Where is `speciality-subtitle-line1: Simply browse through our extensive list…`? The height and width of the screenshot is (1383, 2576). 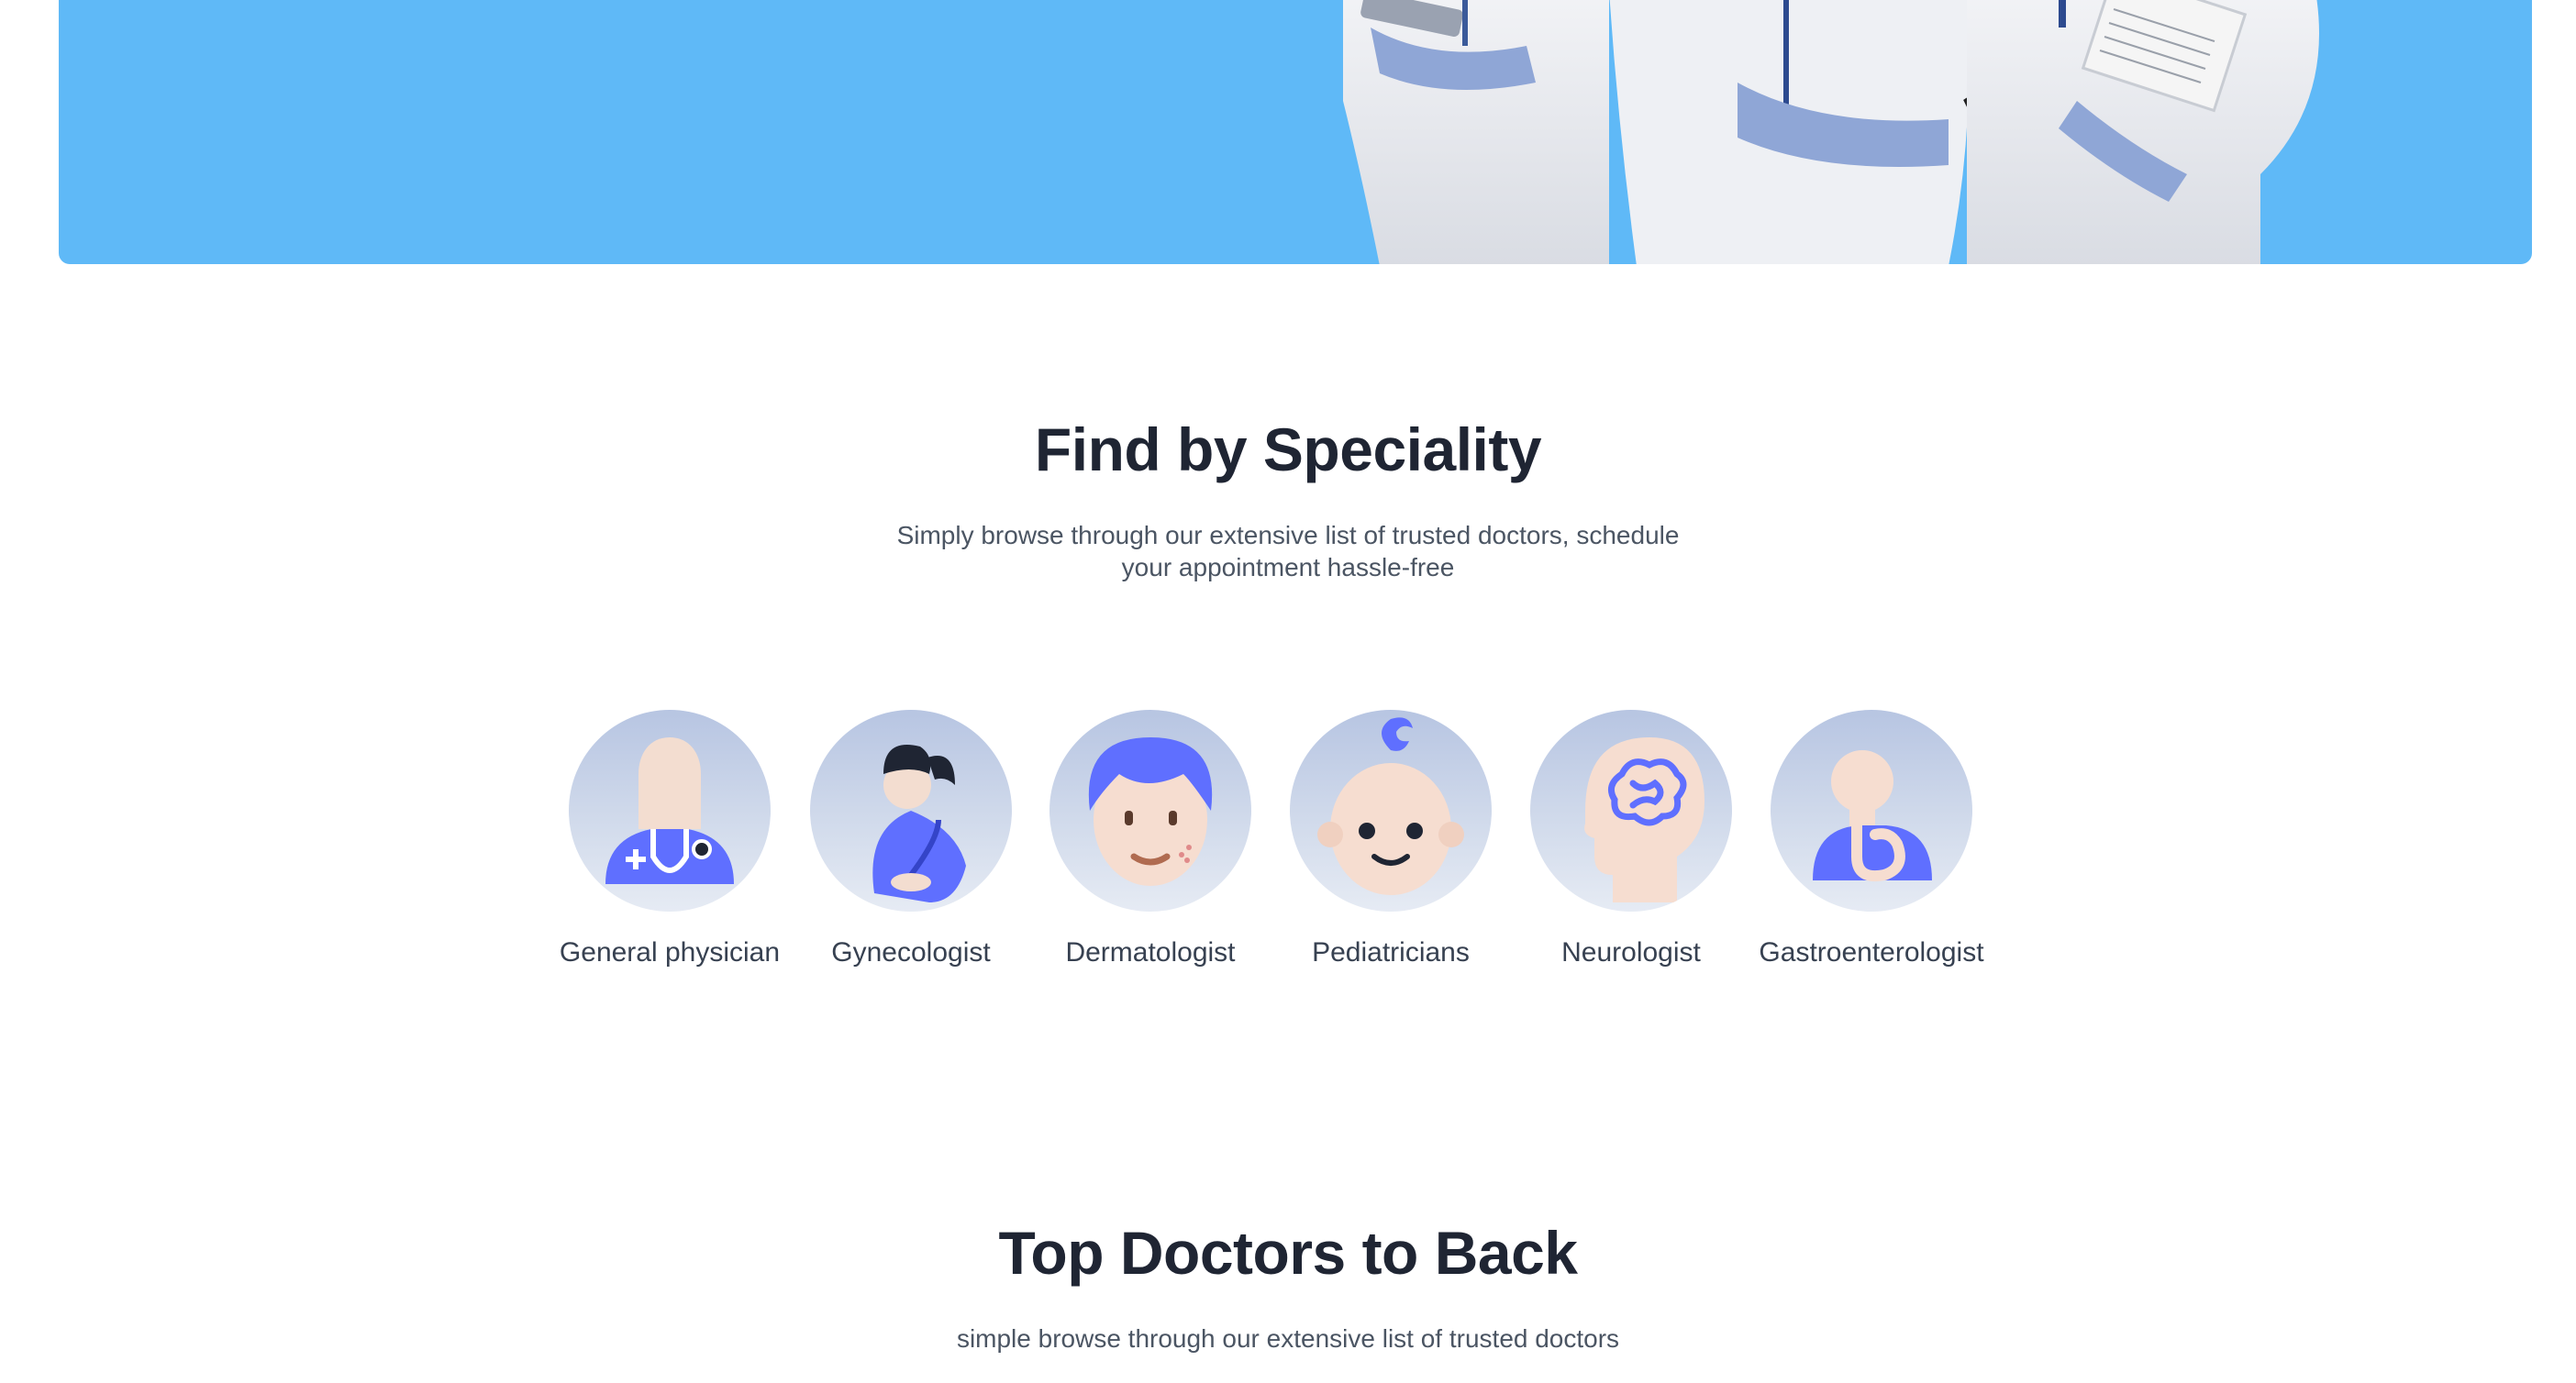 speciality-subtitle-line1: Simply browse through our extensive list… is located at coordinates (1288, 535).